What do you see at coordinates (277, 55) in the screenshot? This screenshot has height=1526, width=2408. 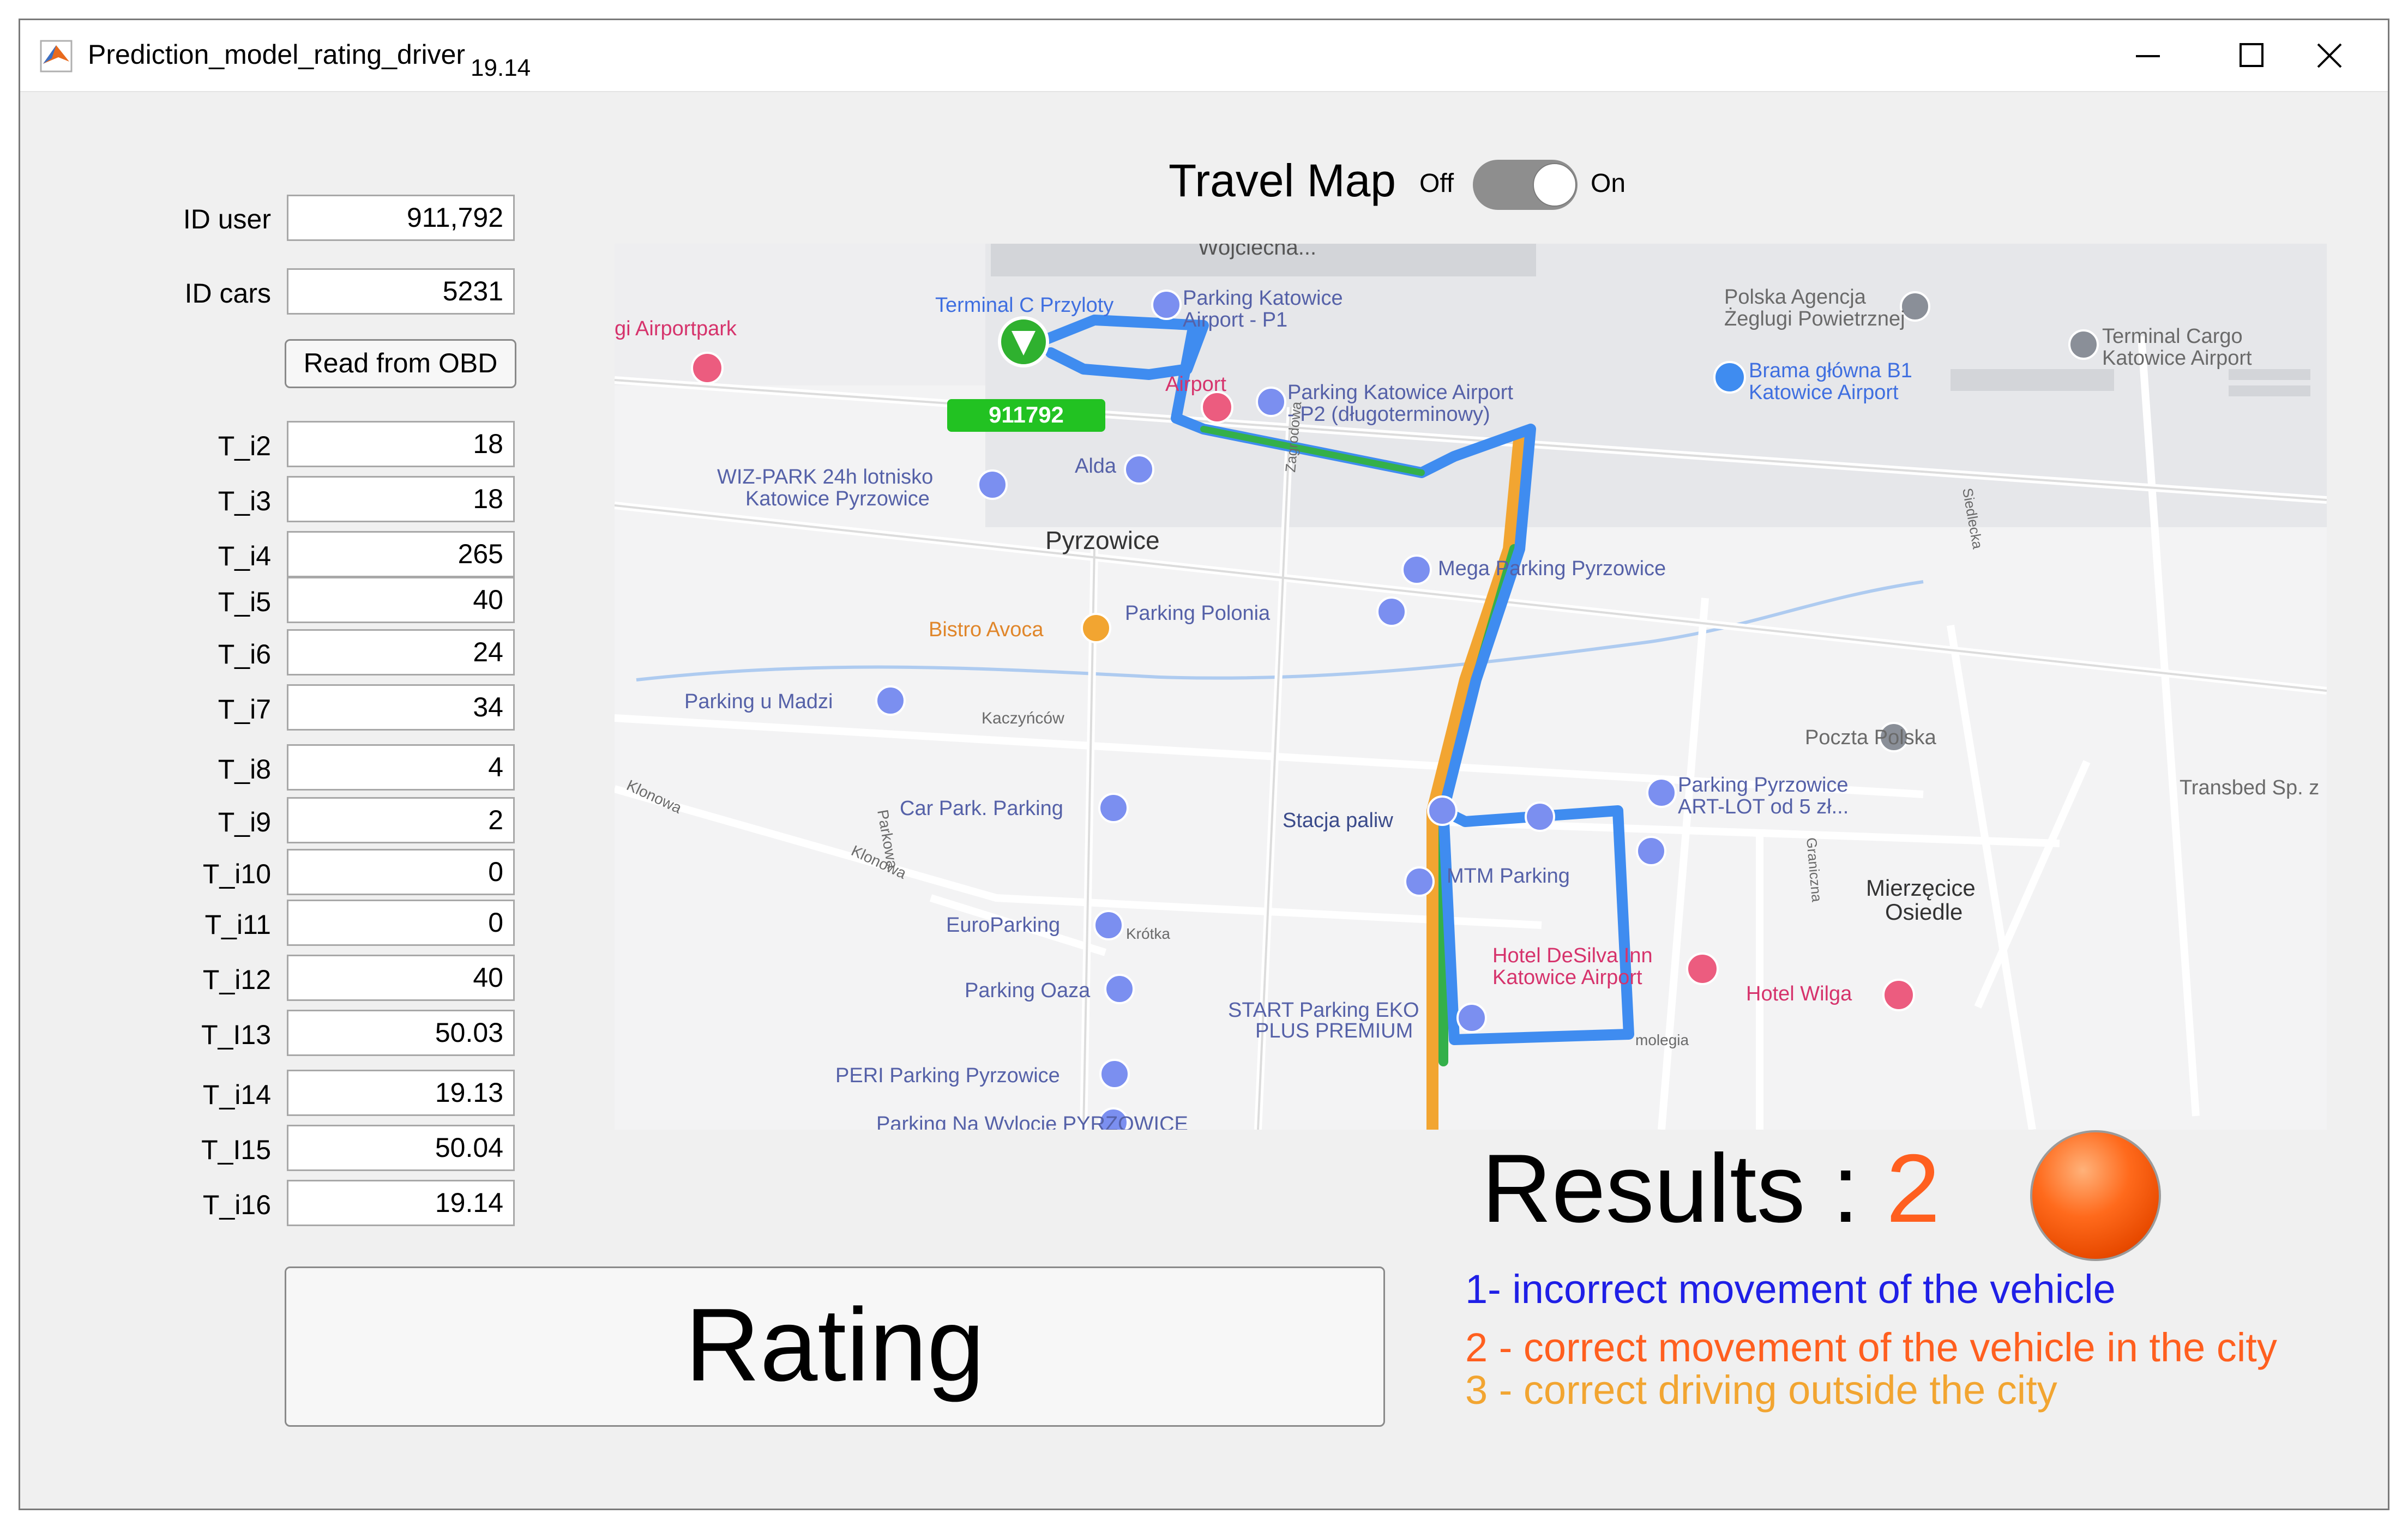 I see `window-title-text: Prediction_model_rating_driver` at bounding box center [277, 55].